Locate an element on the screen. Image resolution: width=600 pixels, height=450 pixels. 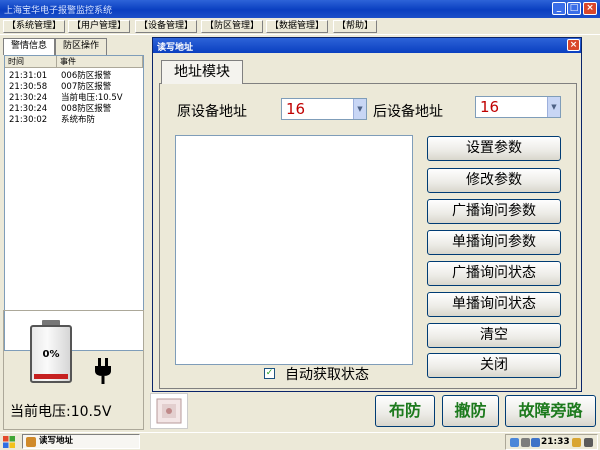
event-row: 21:30:24 008防区报警 is located at coordinates (74, 109).